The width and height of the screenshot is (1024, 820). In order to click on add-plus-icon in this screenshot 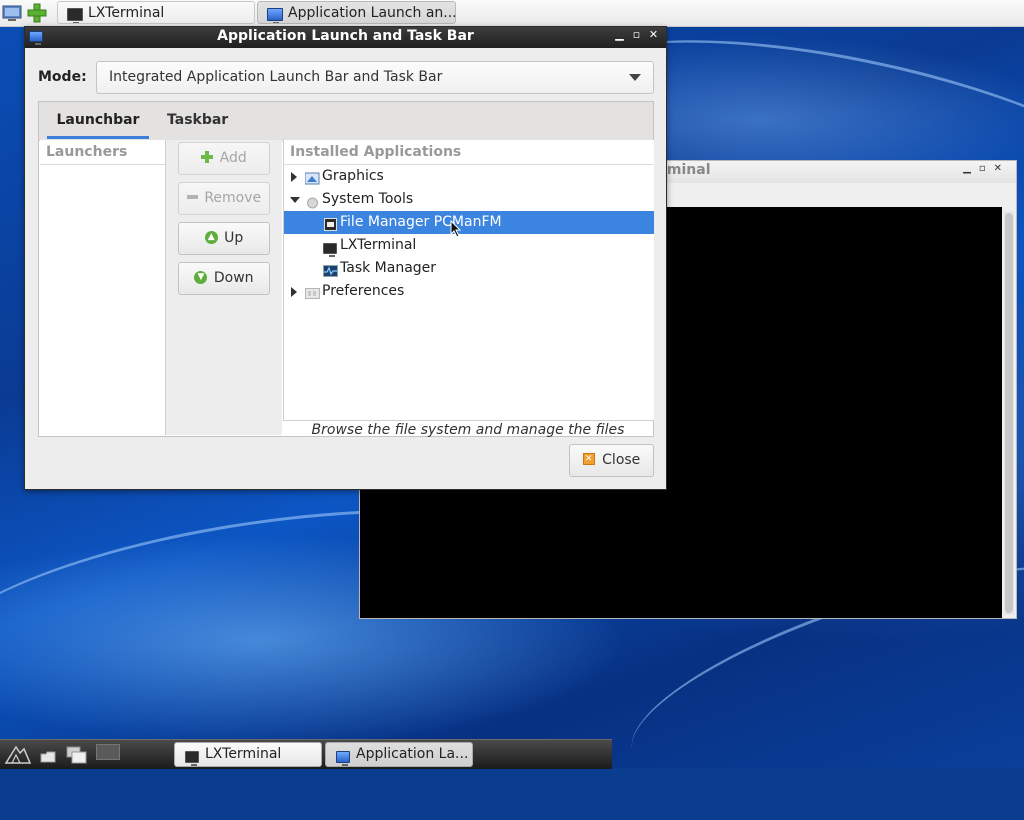, I will do `click(37, 13)`.